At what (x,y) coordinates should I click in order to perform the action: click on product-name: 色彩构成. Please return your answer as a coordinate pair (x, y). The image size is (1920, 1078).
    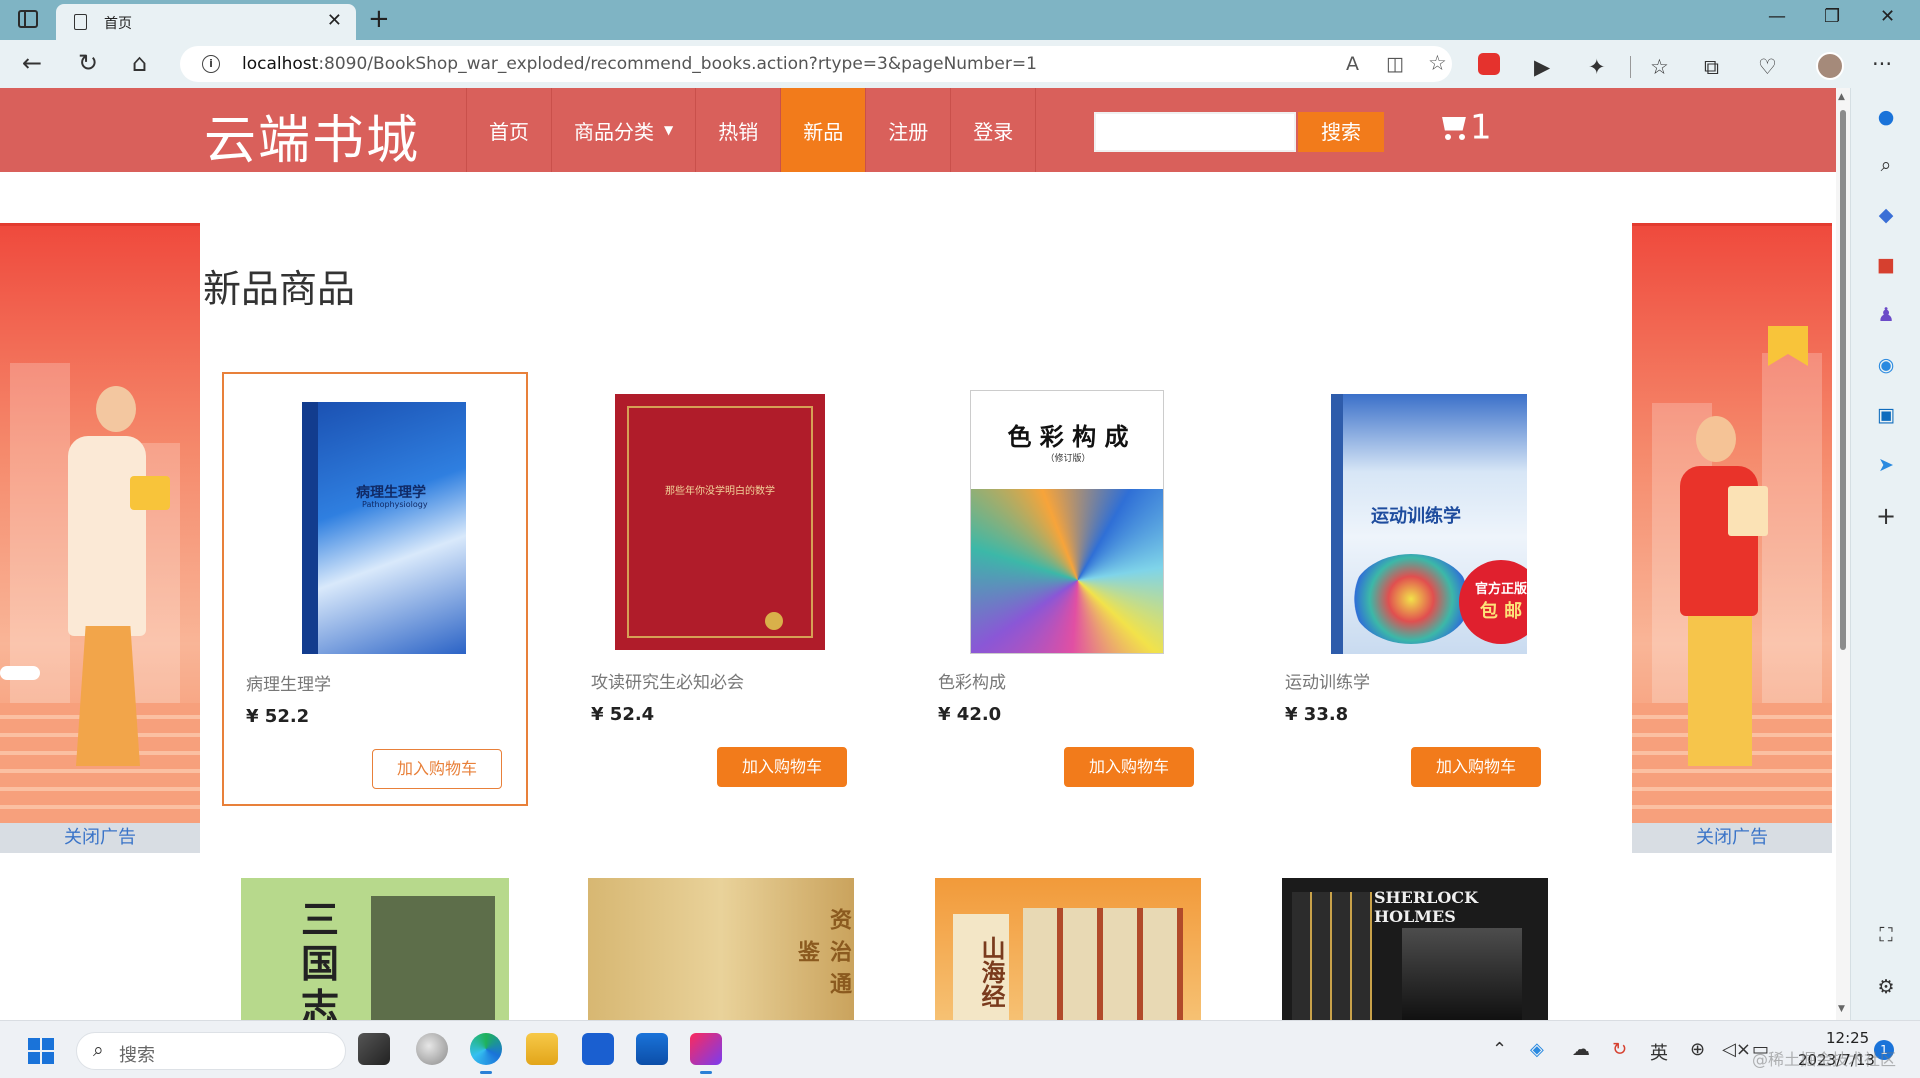
    Looking at the image, I should click on (972, 680).